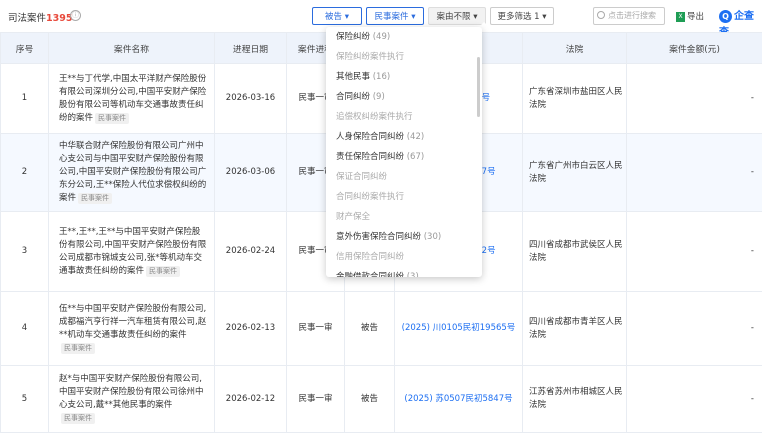 Image resolution: width=762 pixels, height=433 pixels. What do you see at coordinates (380, 37) in the screenshot?
I see `dropdown-item-count: (49)` at bounding box center [380, 37].